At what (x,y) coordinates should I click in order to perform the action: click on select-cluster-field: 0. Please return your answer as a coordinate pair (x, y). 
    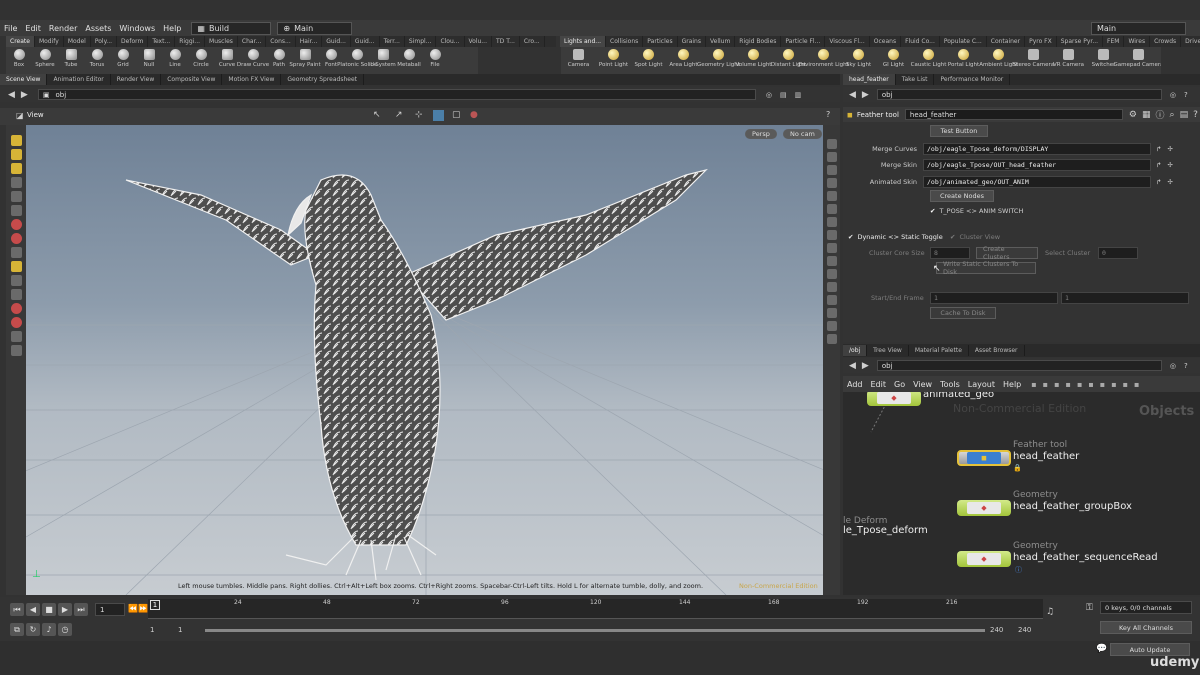
    Looking at the image, I should click on (1118, 253).